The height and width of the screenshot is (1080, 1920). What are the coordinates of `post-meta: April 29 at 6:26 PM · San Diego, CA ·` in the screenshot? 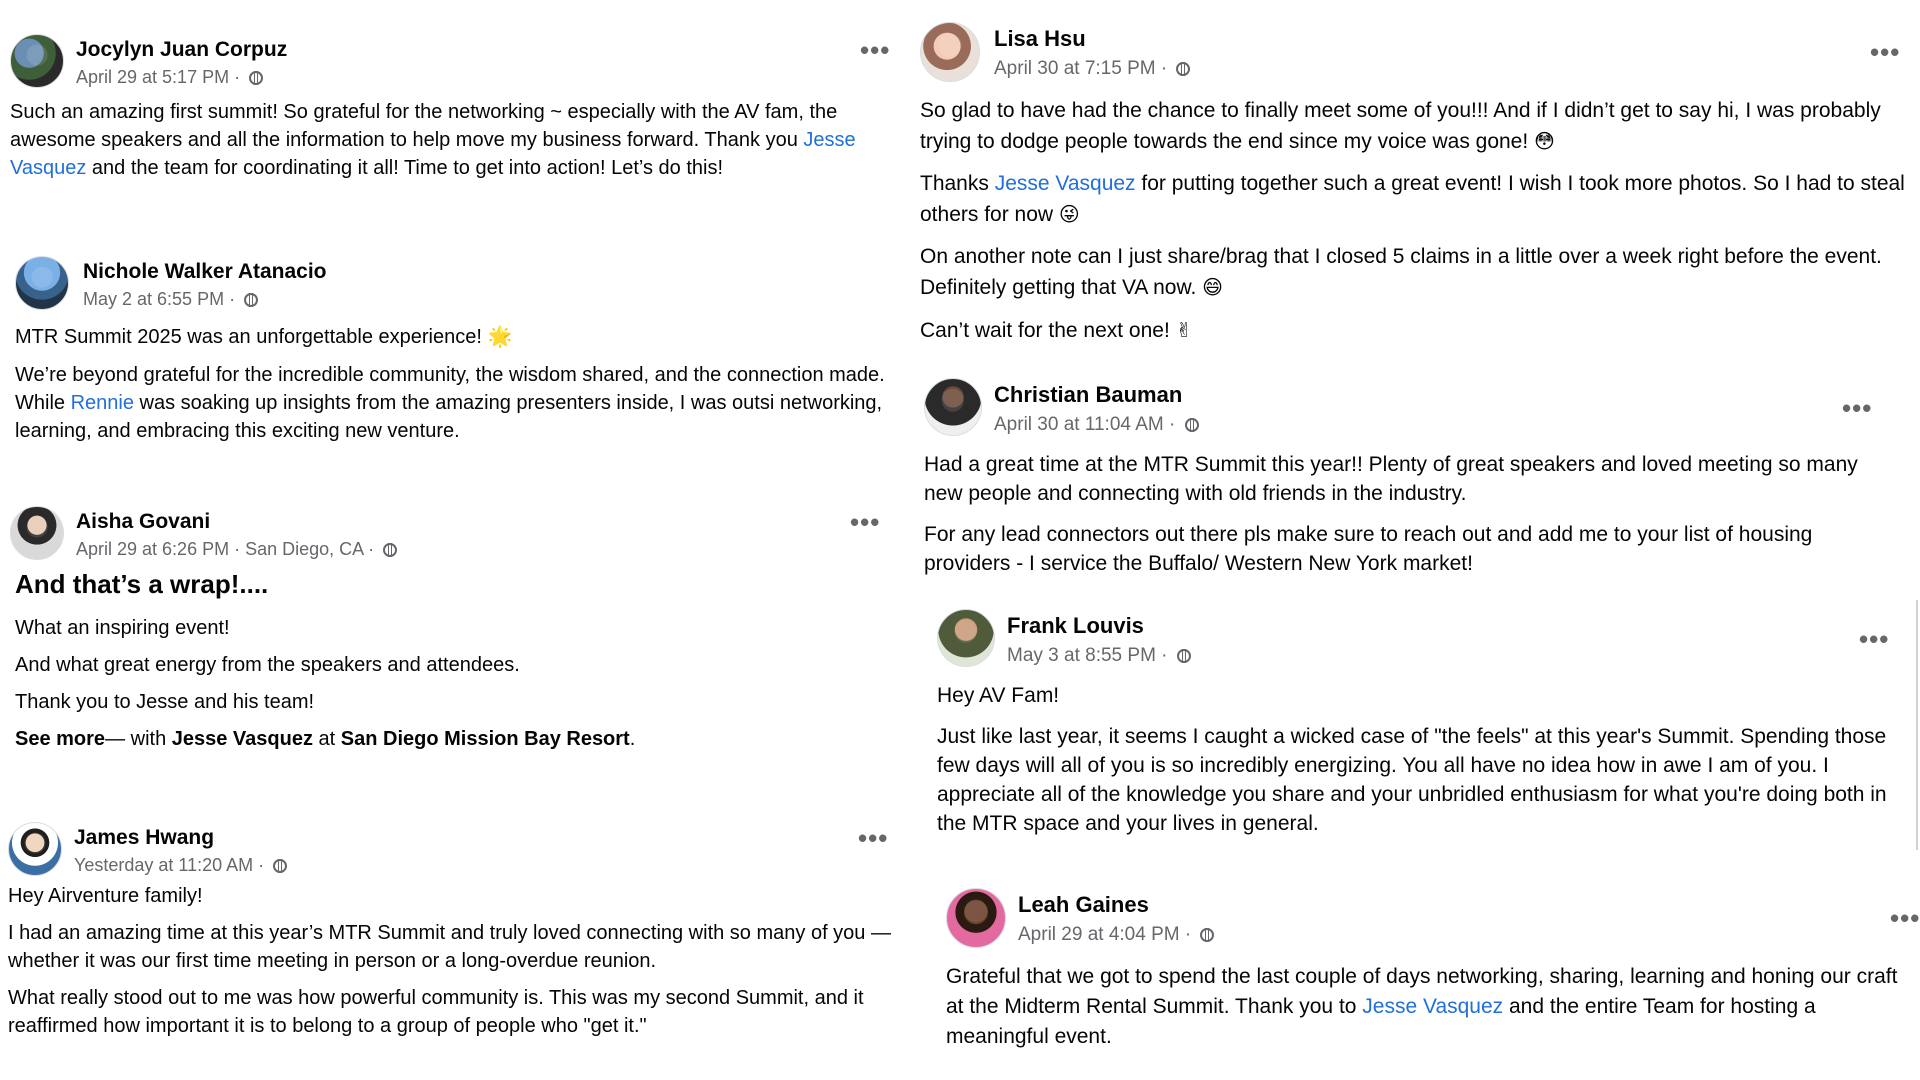 It's located at (237, 549).